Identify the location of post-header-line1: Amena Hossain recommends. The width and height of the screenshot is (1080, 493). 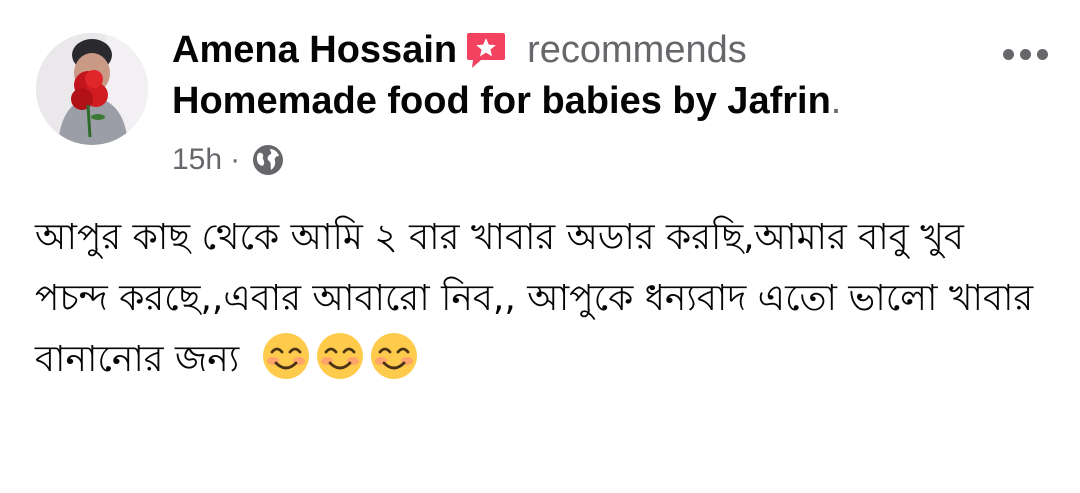
(572, 50).